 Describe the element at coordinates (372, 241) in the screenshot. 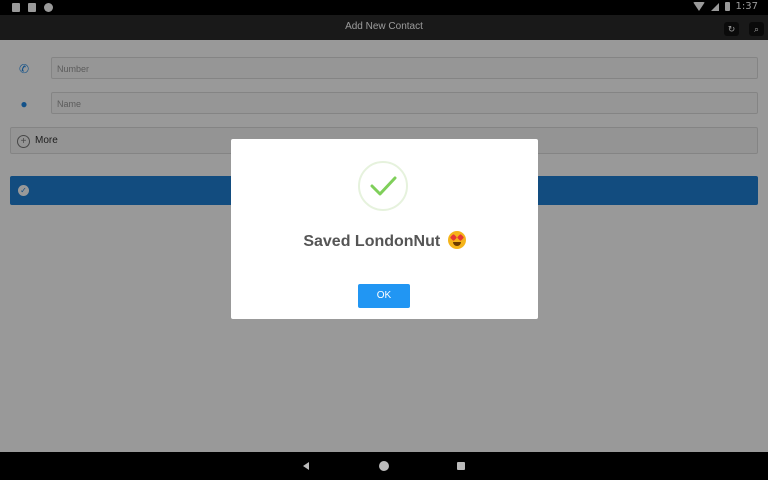

I see `dialog-message-text: Saved LondonNut` at that location.